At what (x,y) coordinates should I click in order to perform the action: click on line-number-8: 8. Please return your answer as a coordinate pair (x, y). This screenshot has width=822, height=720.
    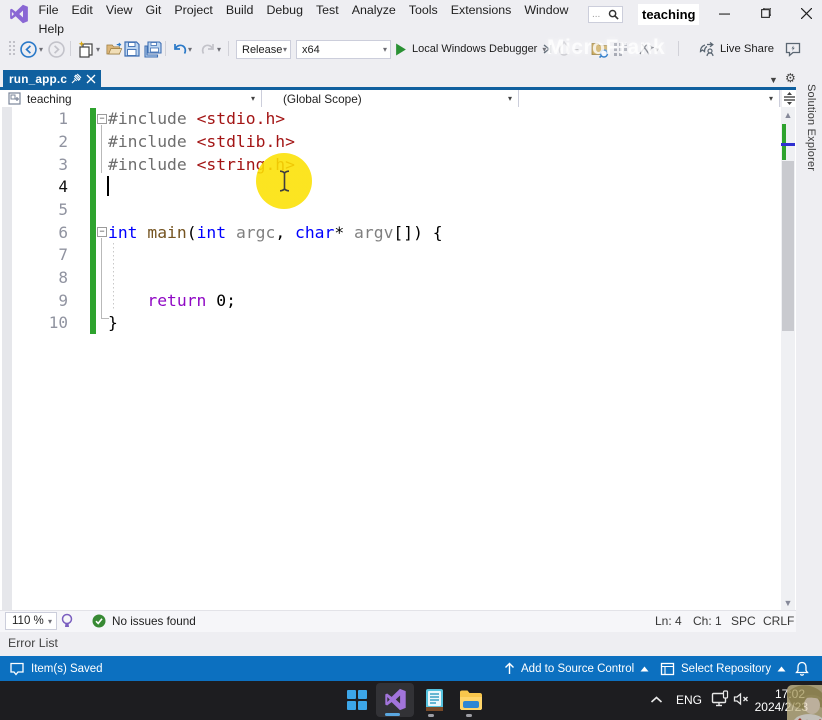
    Looking at the image, I should click on (63, 277).